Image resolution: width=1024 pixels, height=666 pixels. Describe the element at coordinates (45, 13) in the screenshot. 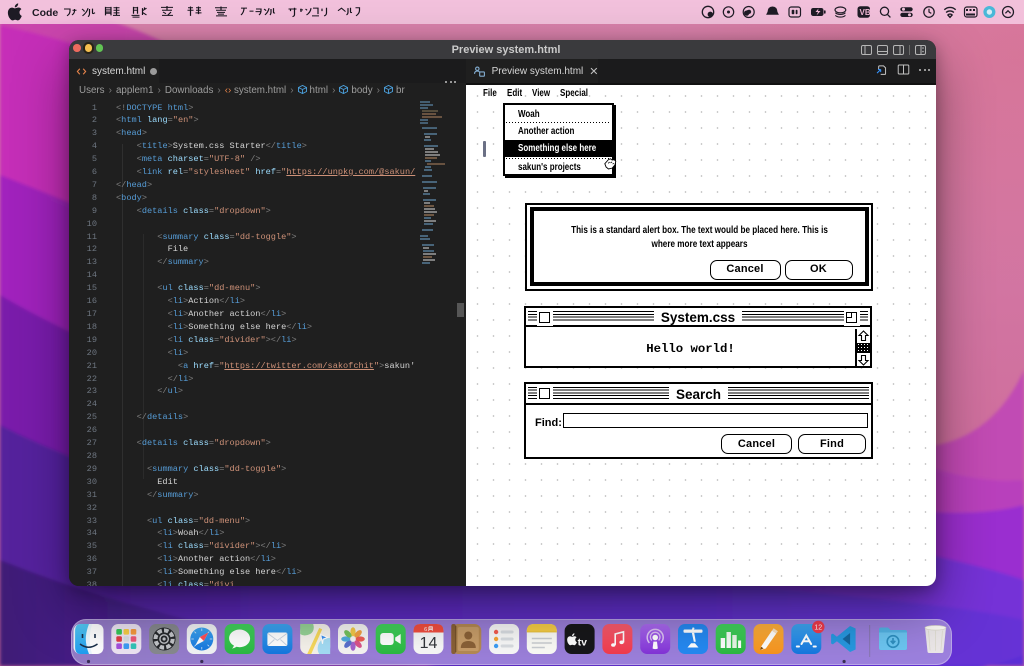

I see `svg-text: Code` at that location.